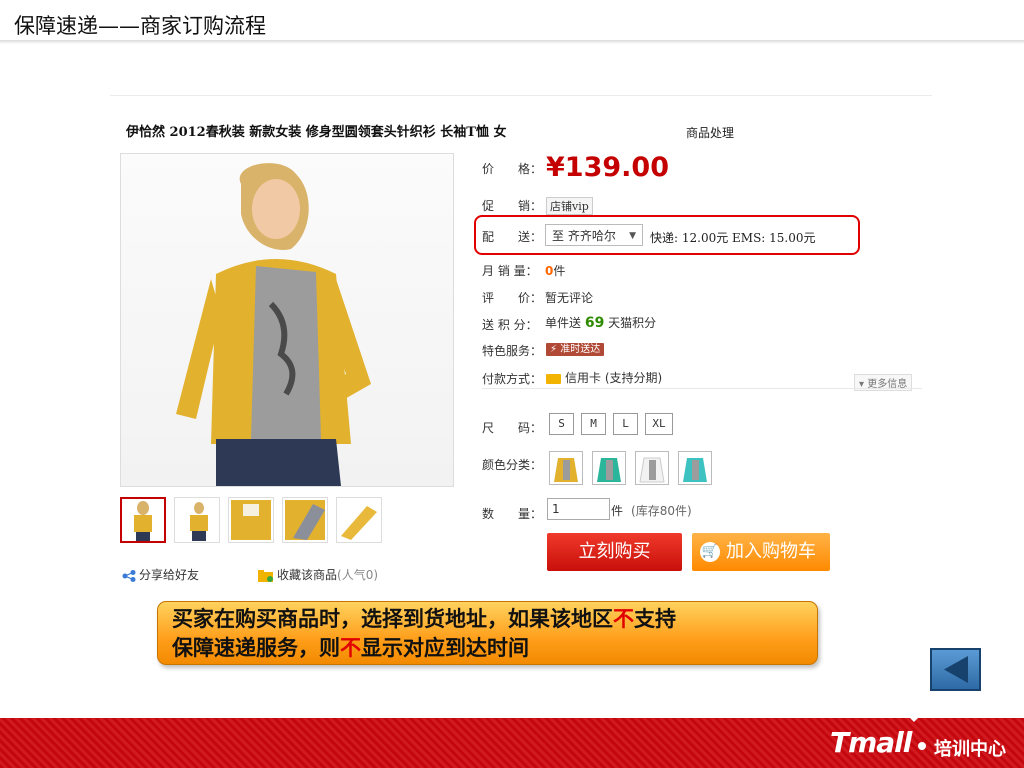  Describe the element at coordinates (510, 325) in the screenshot. I see `points-label: 送 积 分：` at that location.